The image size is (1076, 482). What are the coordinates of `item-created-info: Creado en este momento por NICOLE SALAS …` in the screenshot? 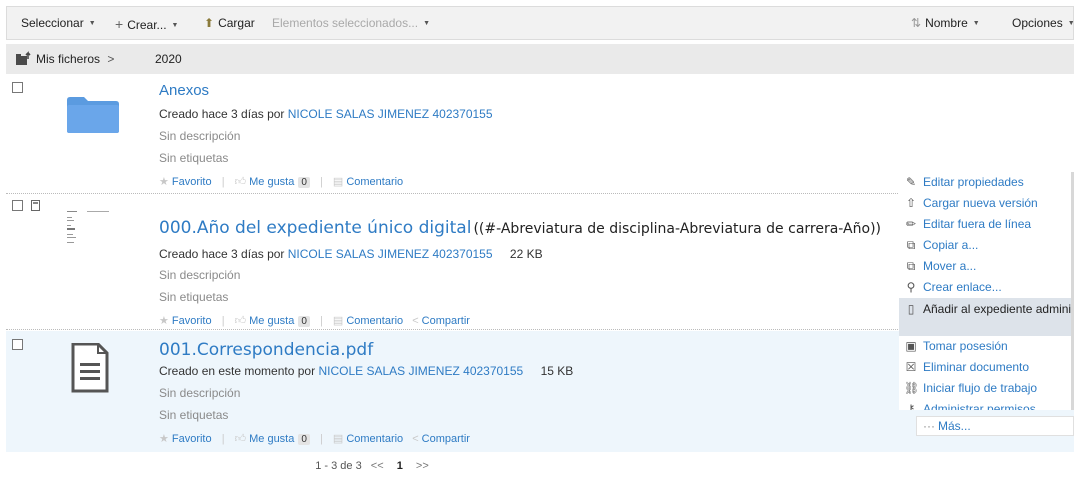 It's located at (366, 371).